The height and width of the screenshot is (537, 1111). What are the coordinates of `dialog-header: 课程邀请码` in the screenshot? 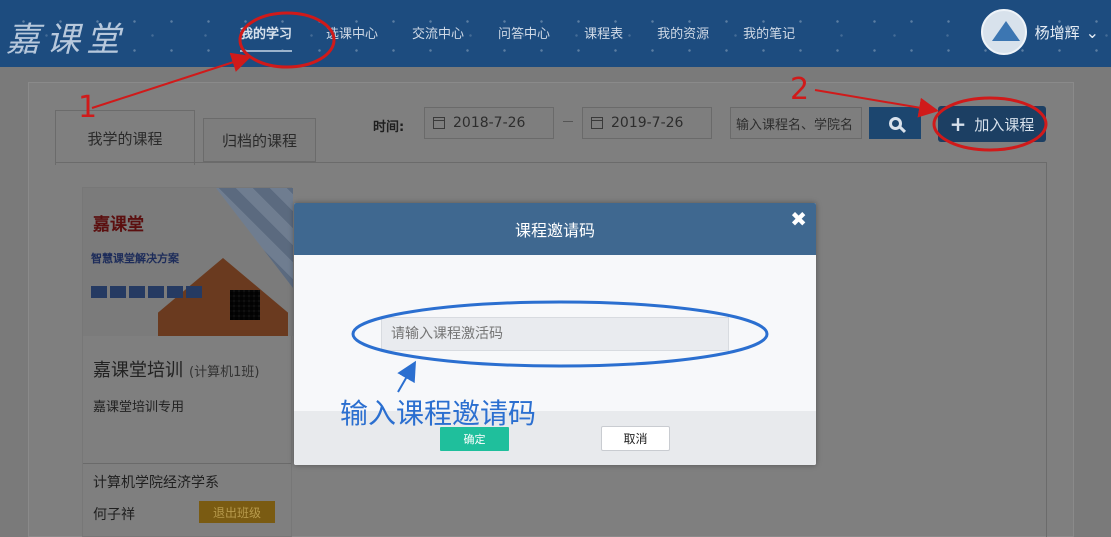 It's located at (555, 229).